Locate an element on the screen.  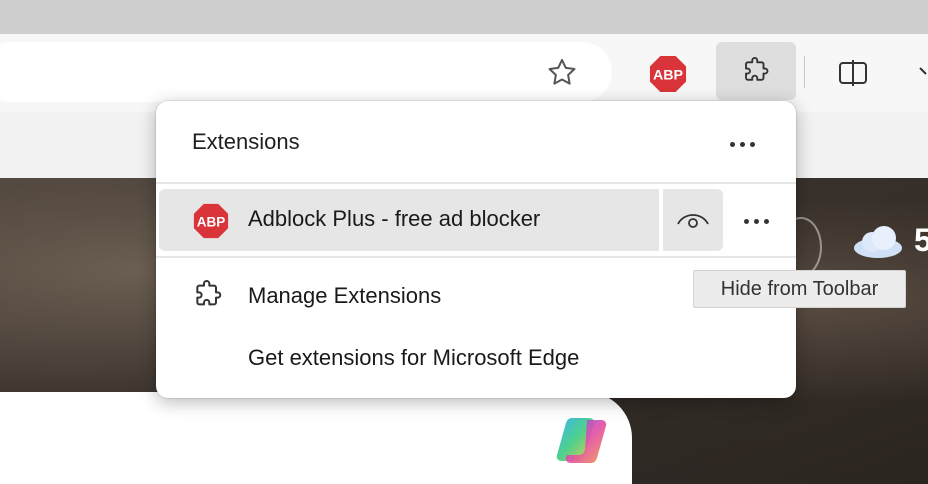
copilot-icon is located at coordinates (585, 440).